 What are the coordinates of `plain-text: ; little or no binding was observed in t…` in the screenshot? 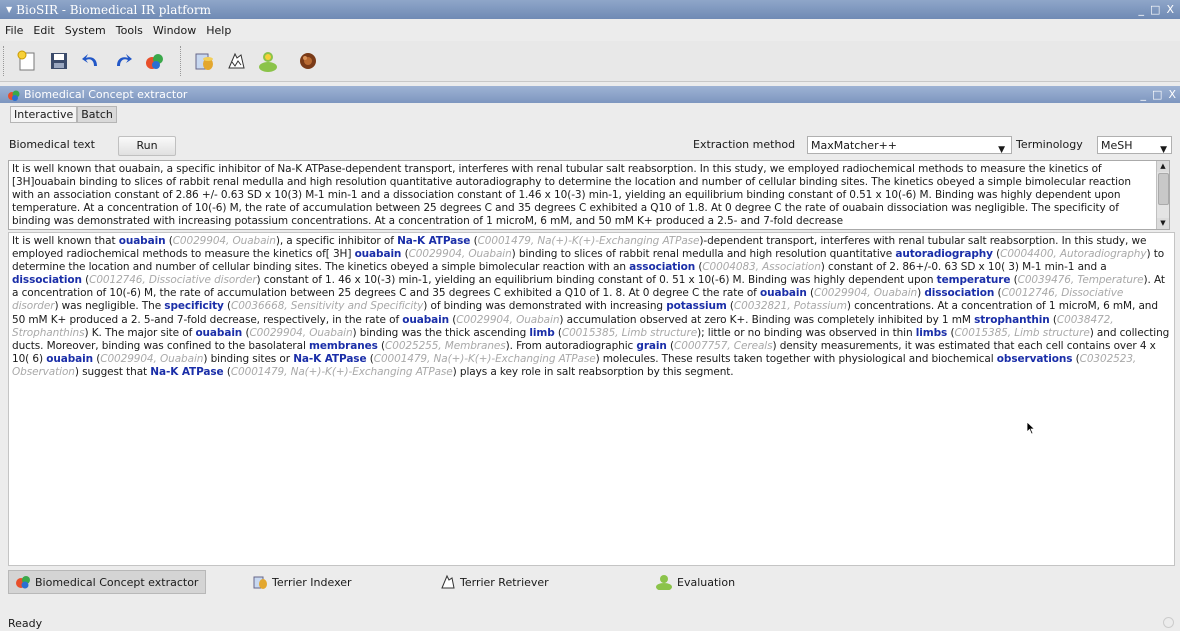 It's located at (808, 332).